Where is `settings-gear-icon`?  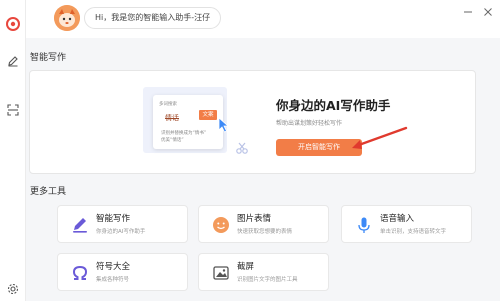
settings-gear-icon is located at coordinates (13, 289).